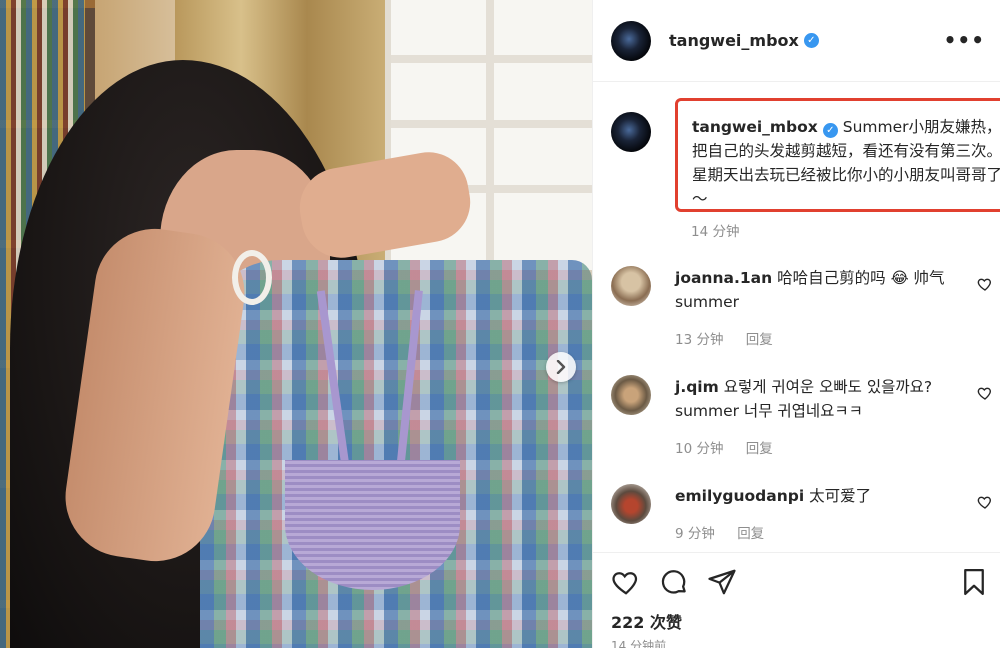 This screenshot has height=648, width=1000. I want to click on caption-avatar, so click(631, 132).